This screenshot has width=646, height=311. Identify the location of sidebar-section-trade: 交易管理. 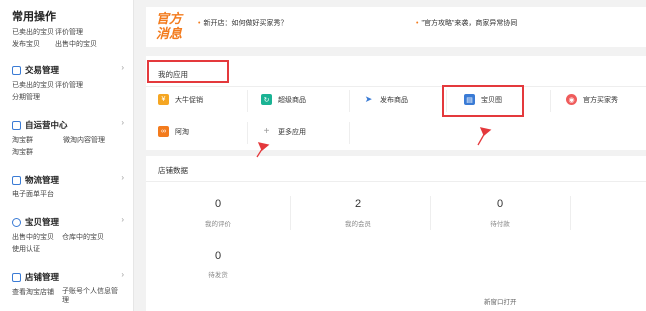
(35, 70).